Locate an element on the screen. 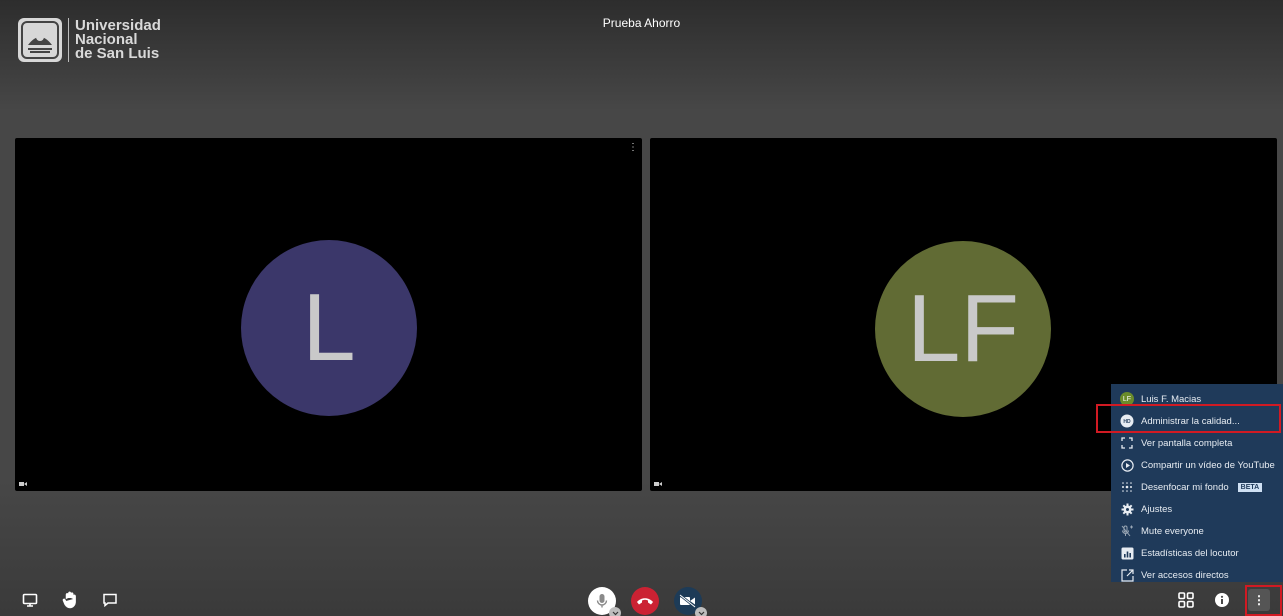 Image resolution: width=1283 pixels, height=616 pixels. participant-initials-1: L is located at coordinates (329, 327).